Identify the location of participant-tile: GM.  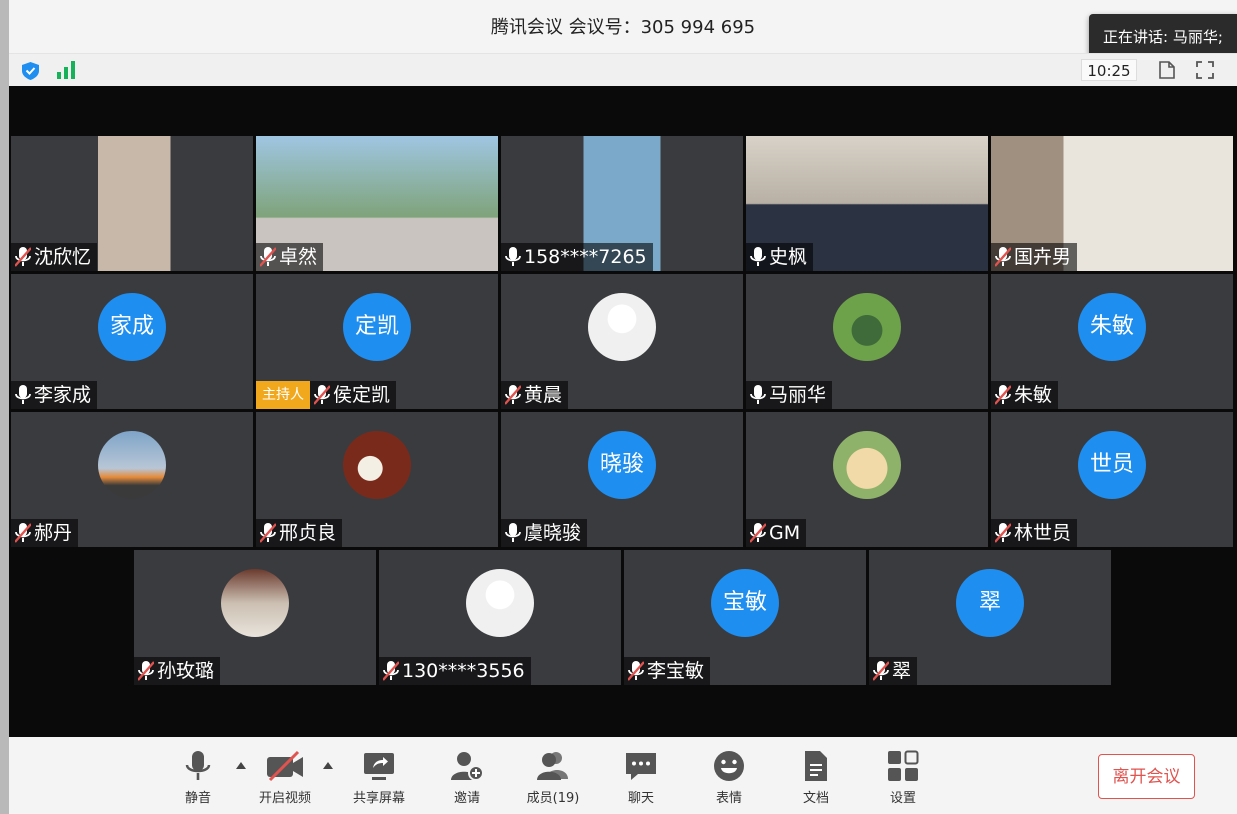
(867, 479).